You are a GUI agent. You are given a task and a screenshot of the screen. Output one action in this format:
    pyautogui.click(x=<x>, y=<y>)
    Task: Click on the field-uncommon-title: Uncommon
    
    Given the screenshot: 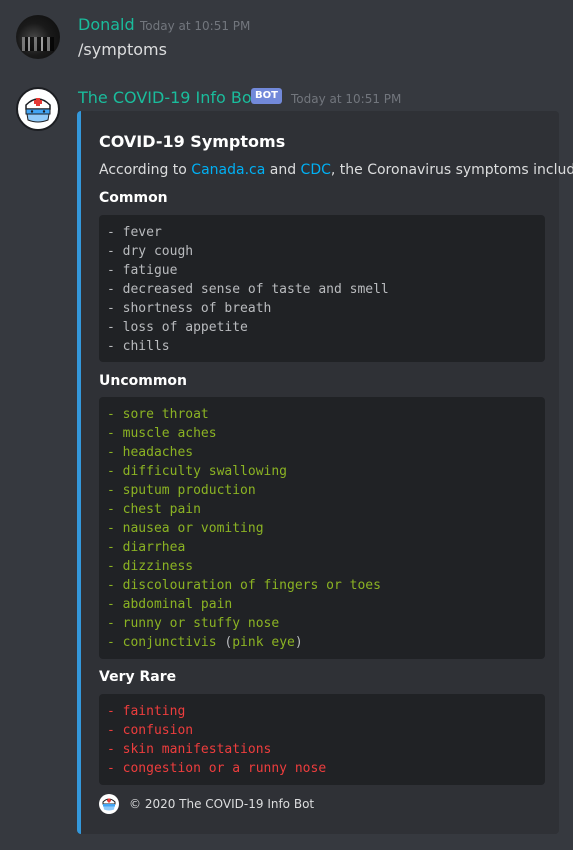 What is the action you would take?
    pyautogui.click(x=143, y=381)
    